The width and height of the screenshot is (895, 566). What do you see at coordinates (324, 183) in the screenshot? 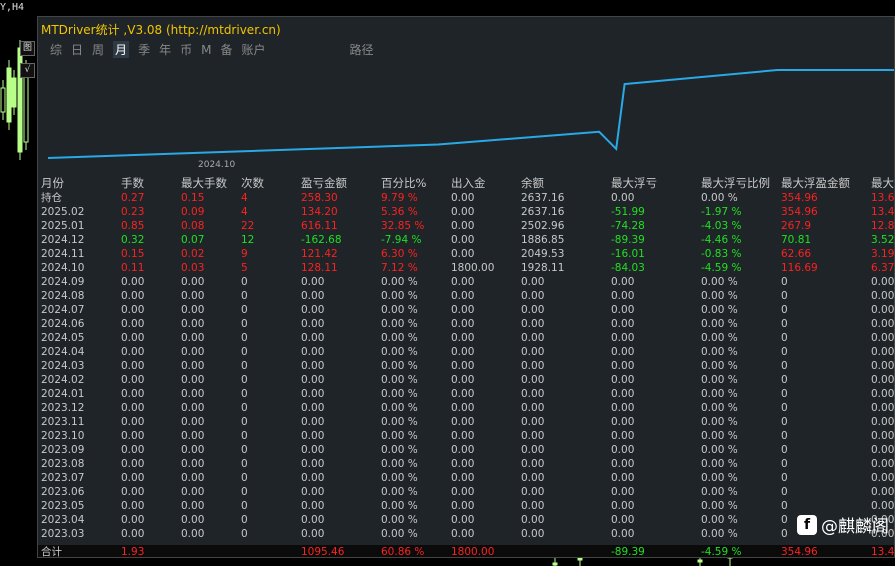
I see `table-cell: 盈亏金额` at bounding box center [324, 183].